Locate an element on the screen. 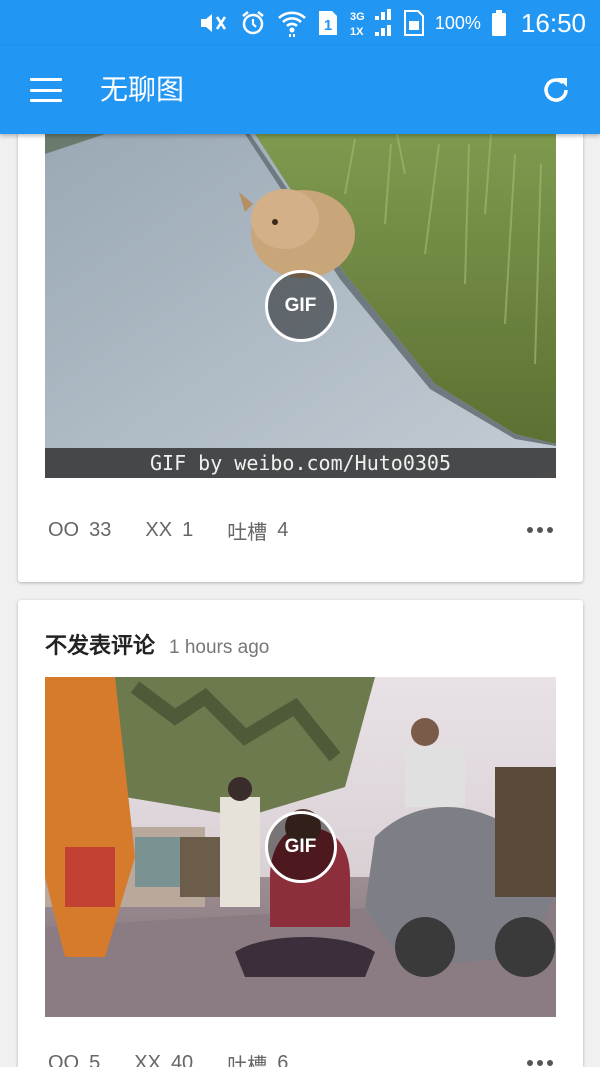 Image resolution: width=600 pixels, height=1067 pixels. comment-button: 吐槽 4 is located at coordinates (257, 530).